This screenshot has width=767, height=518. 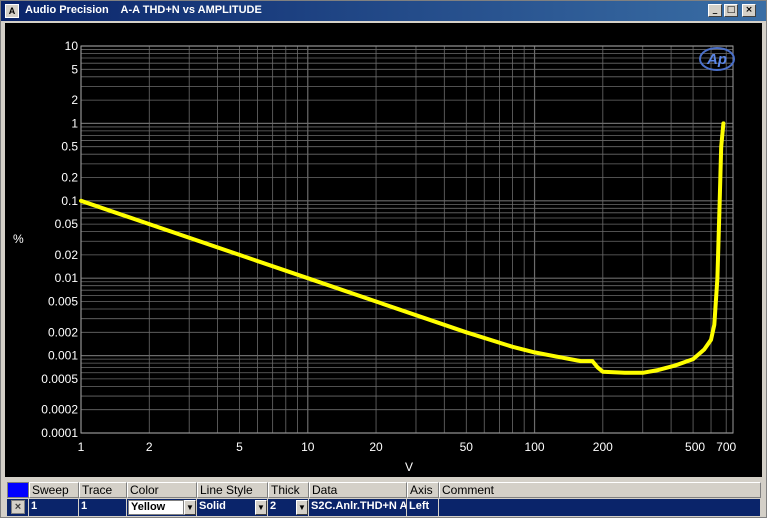 What do you see at coordinates (409, 467) in the screenshot?
I see `x-axis-label: V` at bounding box center [409, 467].